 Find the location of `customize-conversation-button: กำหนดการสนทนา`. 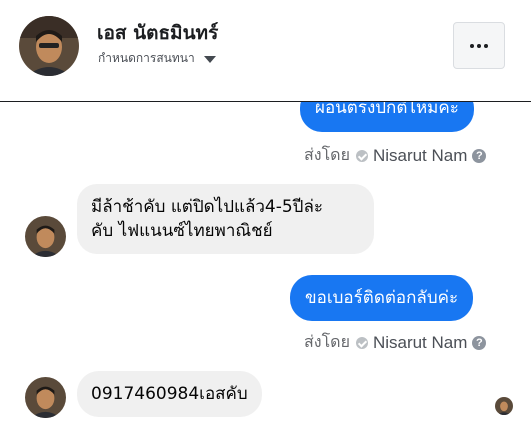

customize-conversation-button: กำหนดการสนทนา is located at coordinates (157, 58).